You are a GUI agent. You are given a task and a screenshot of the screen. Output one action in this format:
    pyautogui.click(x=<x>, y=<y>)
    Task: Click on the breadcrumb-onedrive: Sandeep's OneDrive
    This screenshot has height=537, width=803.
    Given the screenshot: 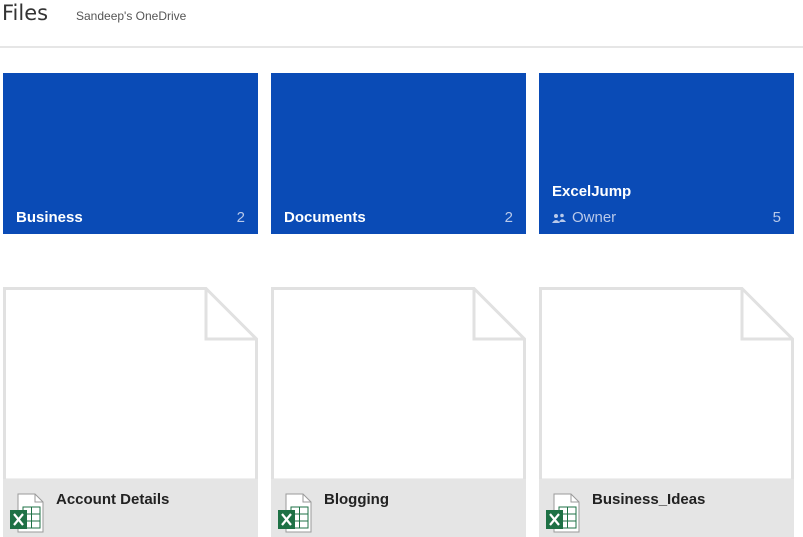 What is the action you would take?
    pyautogui.click(x=131, y=16)
    